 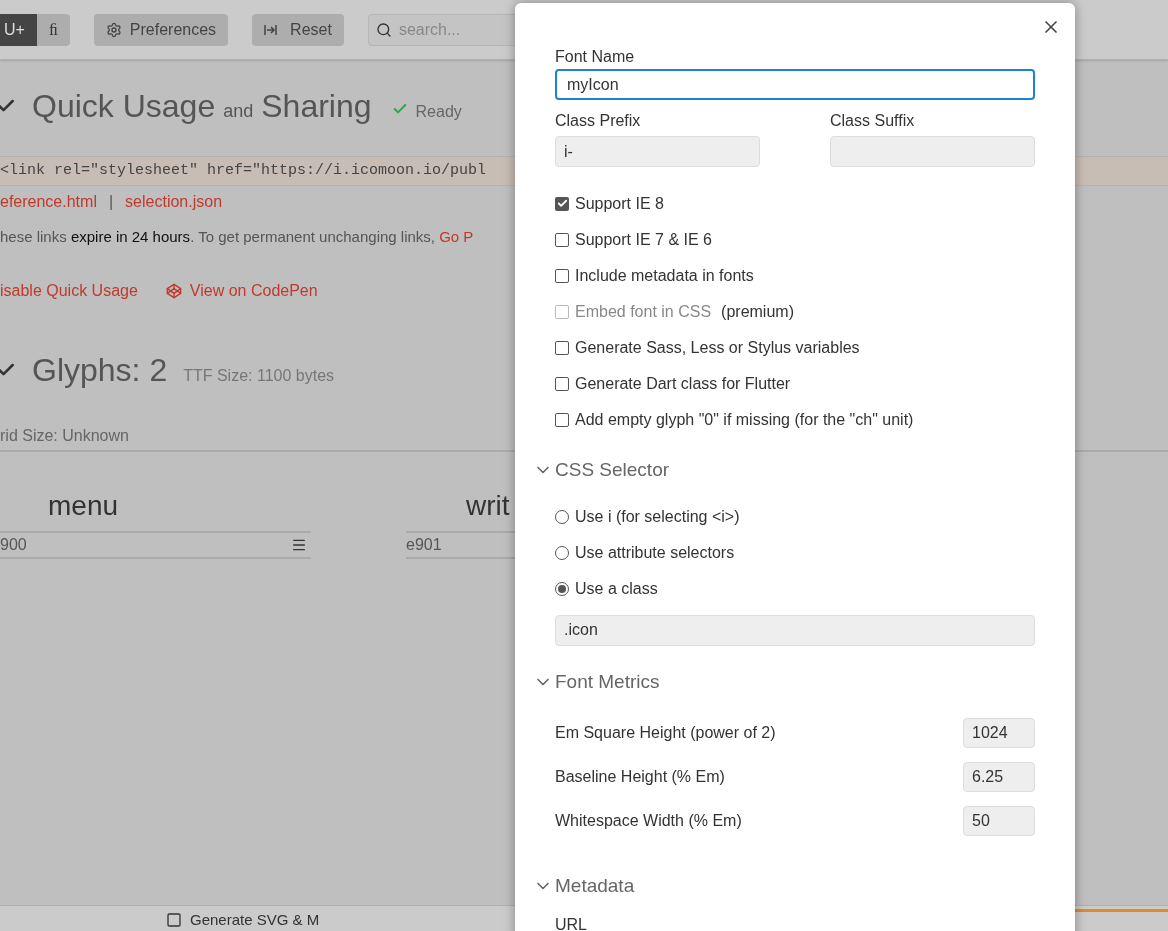 I want to click on generate-option: Generate SVG & M, so click(x=243, y=920).